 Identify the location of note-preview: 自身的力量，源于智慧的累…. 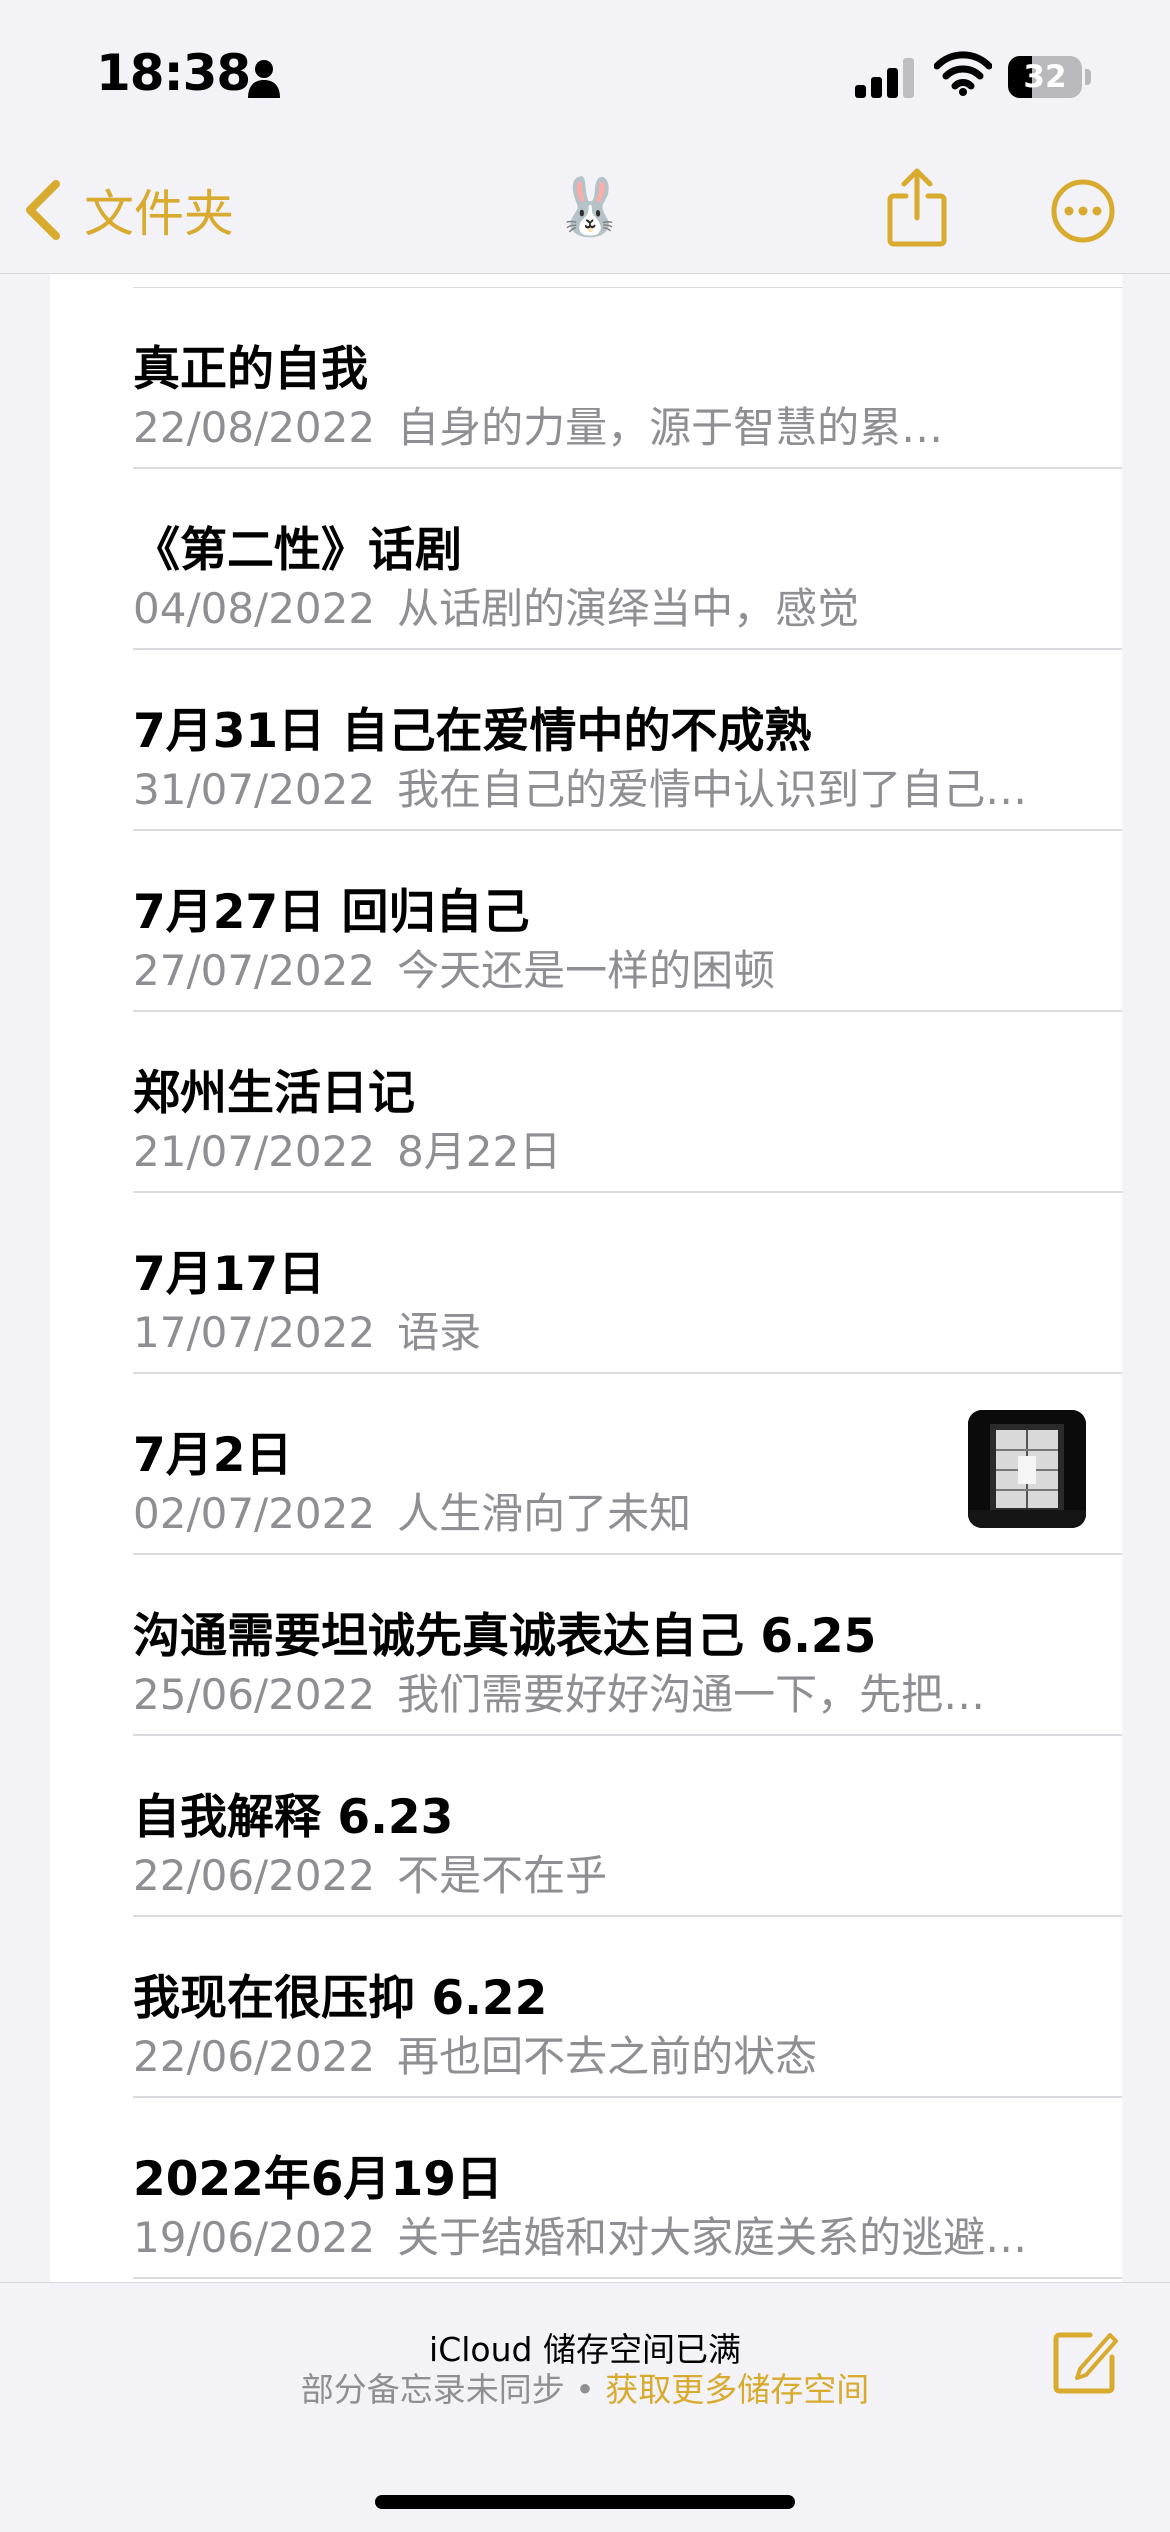
(670, 427).